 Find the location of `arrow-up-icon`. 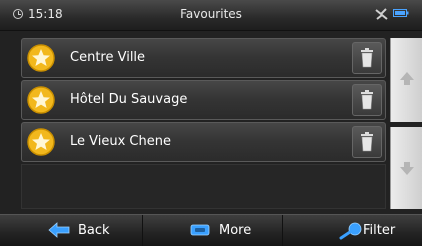

arrow-up-icon is located at coordinates (407, 78).